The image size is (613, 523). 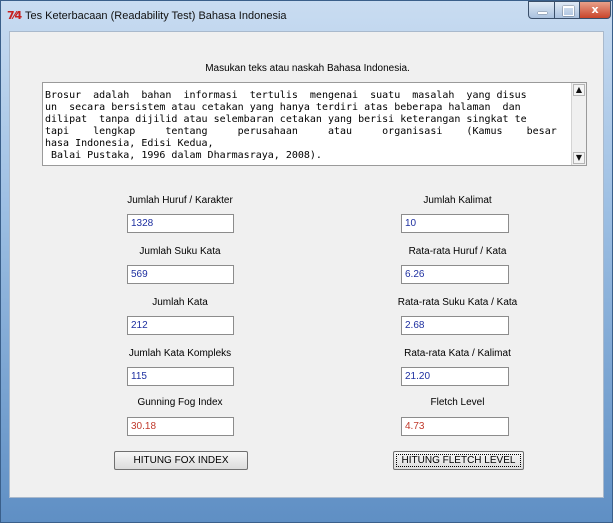 What do you see at coordinates (14, 15) in the screenshot?
I see `app-logo-icon: 7⁄4` at bounding box center [14, 15].